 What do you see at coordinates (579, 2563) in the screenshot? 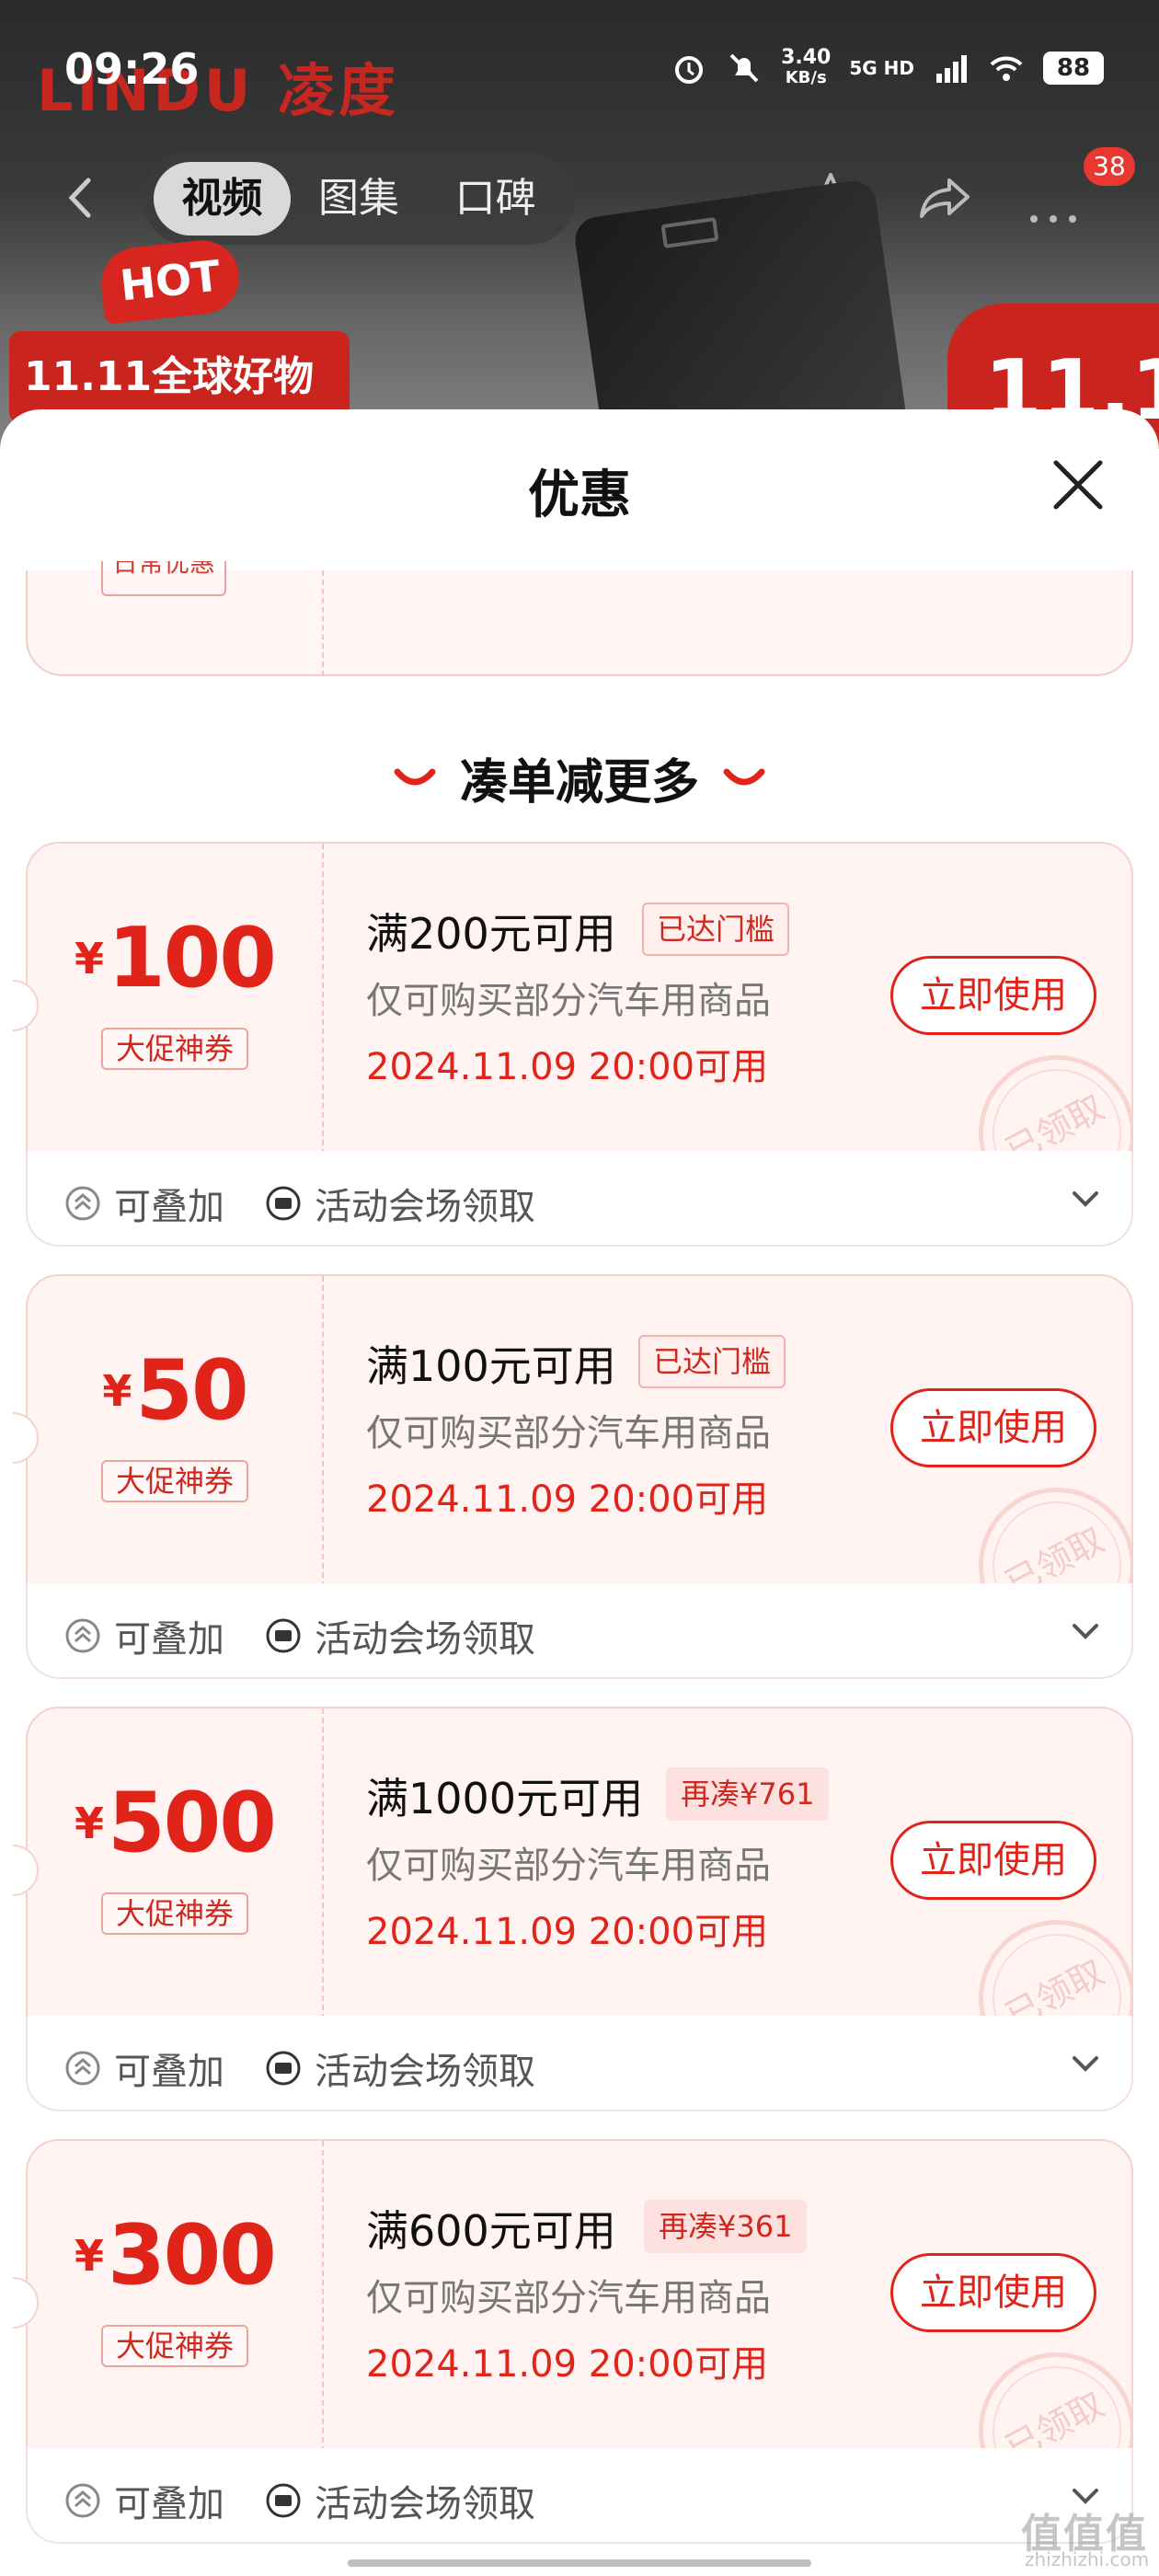
I see `home-indicator` at bounding box center [579, 2563].